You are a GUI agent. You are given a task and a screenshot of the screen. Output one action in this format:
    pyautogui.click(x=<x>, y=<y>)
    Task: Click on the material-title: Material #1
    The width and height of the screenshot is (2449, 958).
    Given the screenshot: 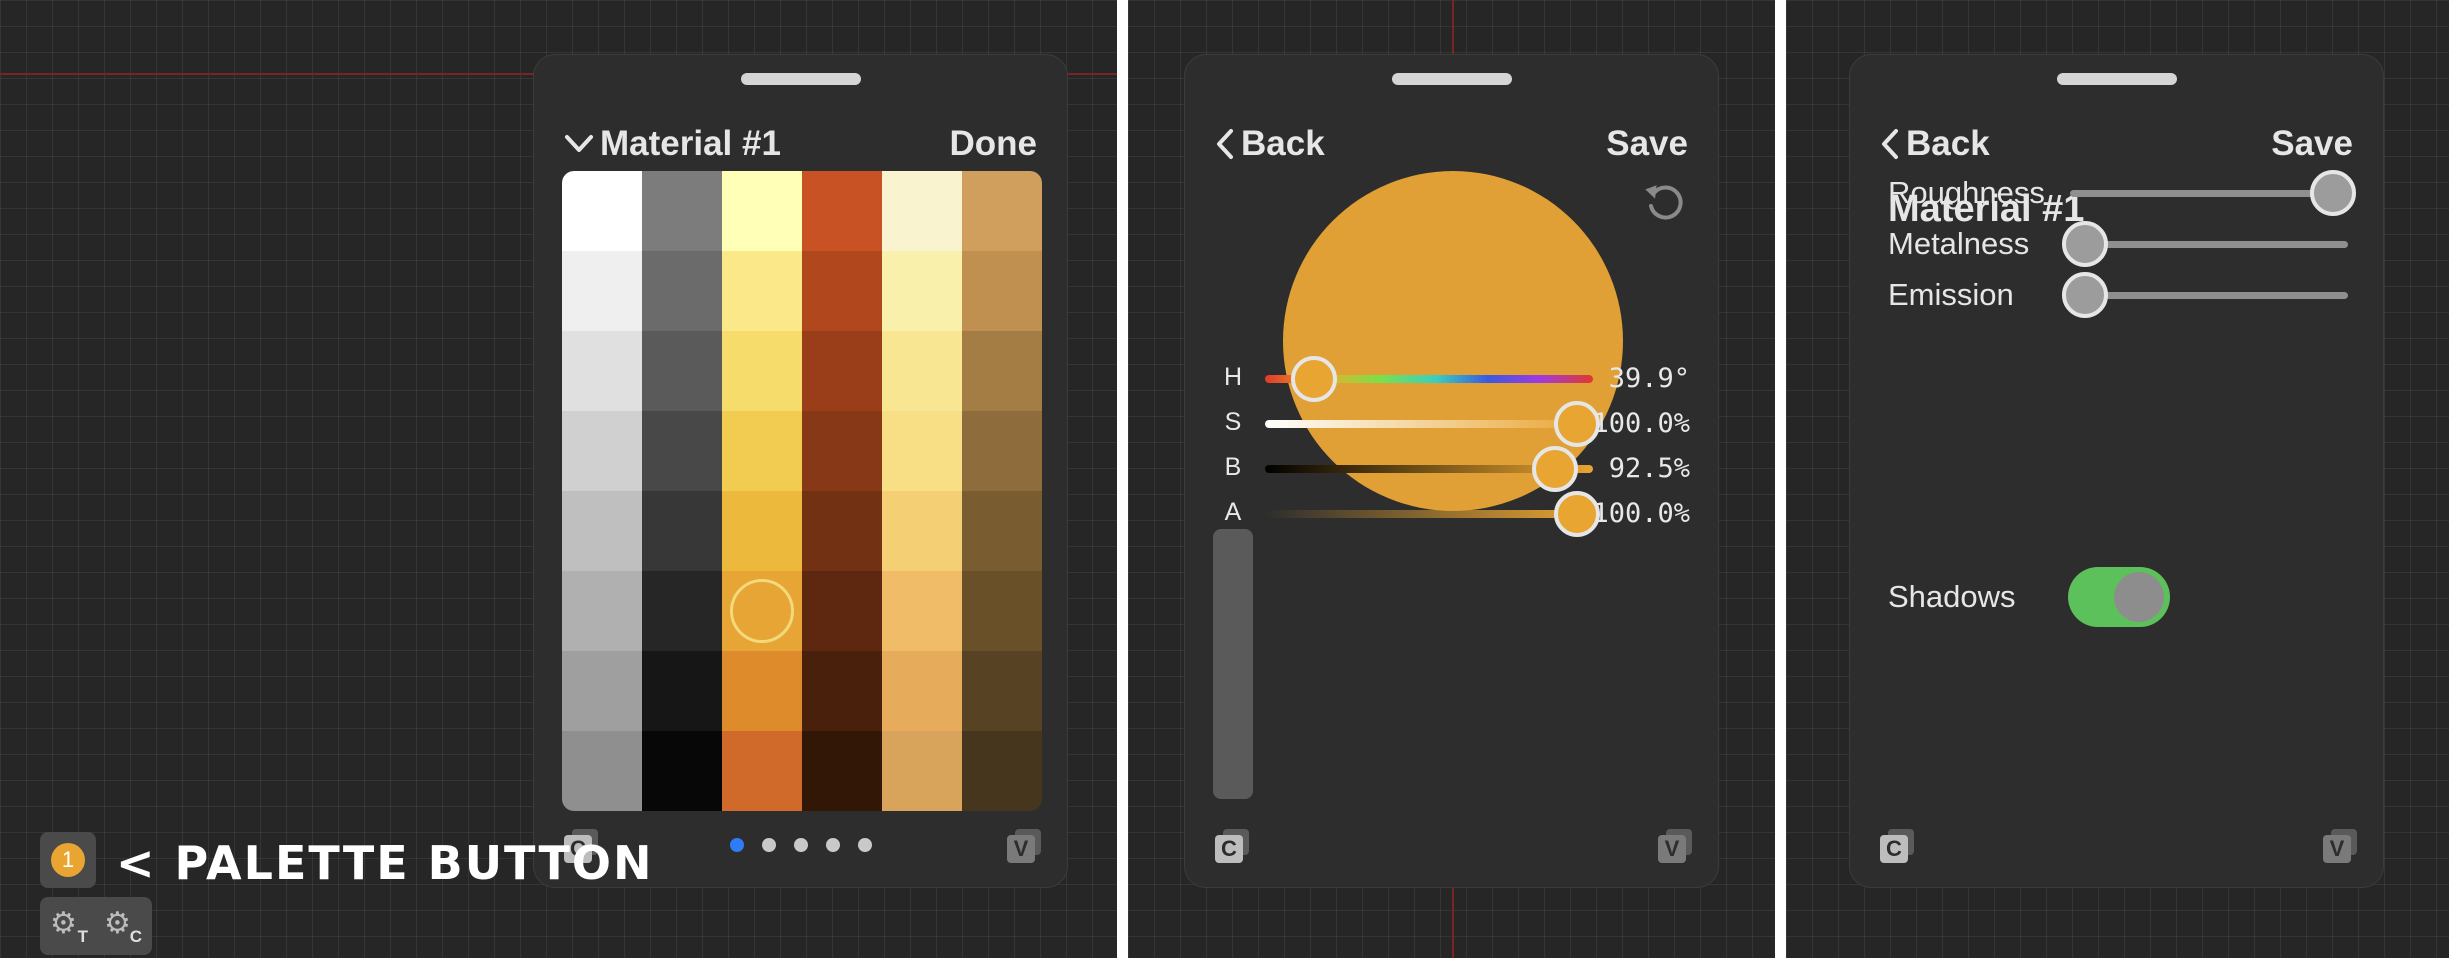 What is the action you would take?
    pyautogui.click(x=690, y=143)
    